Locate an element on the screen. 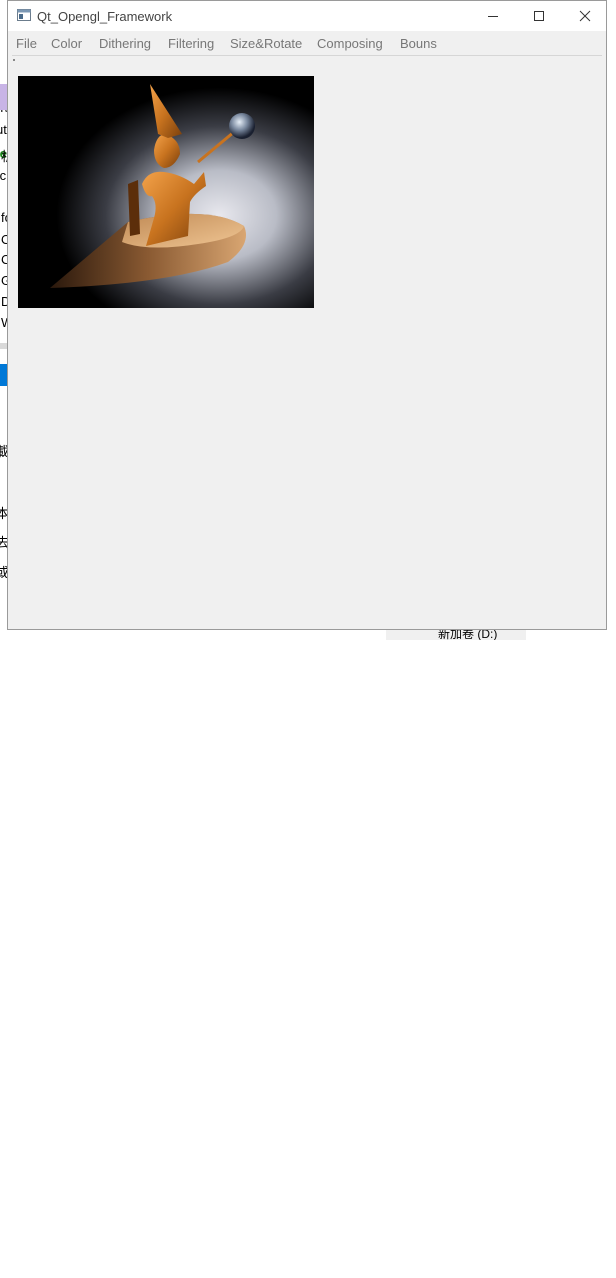  close-icon is located at coordinates (585, 16).